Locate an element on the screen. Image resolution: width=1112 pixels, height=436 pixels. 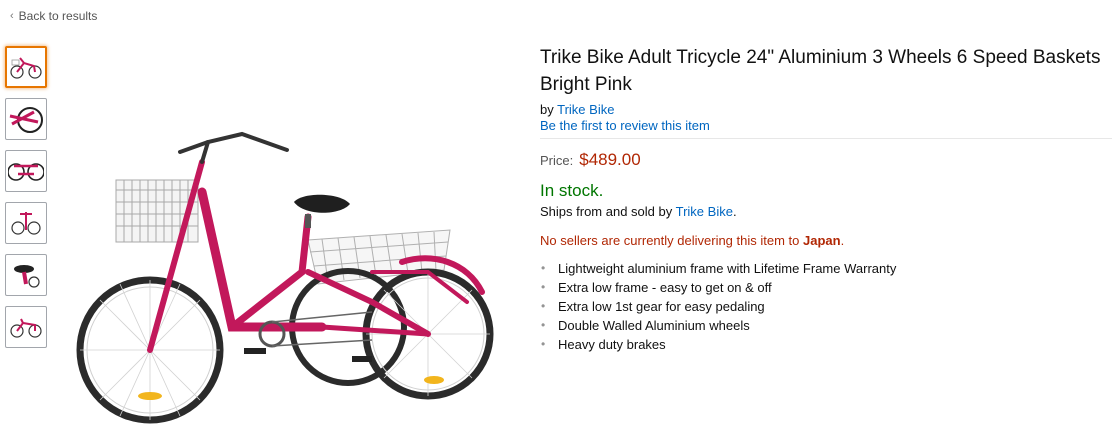
seat is located at coordinates (322, 211).